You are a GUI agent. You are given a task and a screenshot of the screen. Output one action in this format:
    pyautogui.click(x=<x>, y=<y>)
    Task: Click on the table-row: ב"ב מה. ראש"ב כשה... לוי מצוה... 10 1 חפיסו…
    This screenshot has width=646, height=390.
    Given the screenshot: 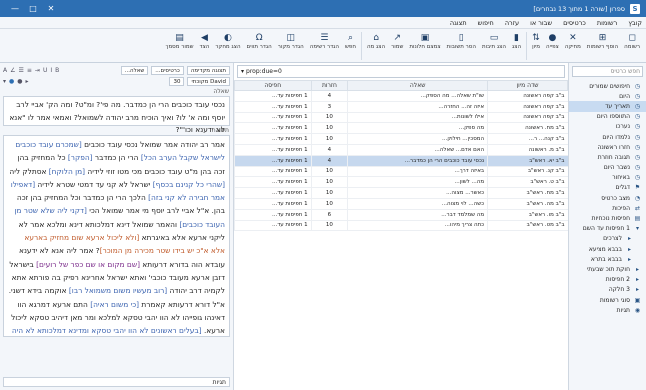 What is the action you would take?
    pyautogui.click(x=401, y=204)
    